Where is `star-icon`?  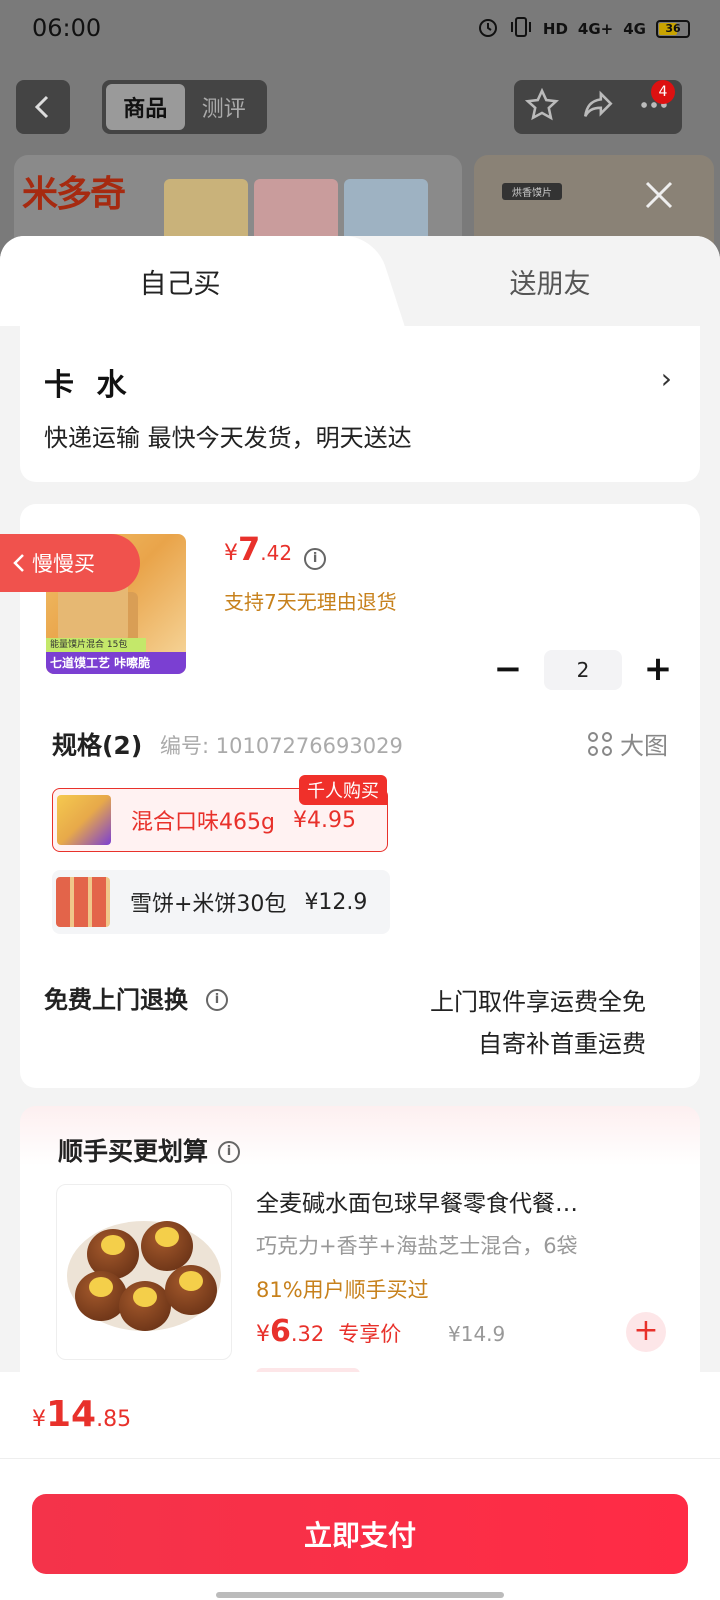 star-icon is located at coordinates (542, 106).